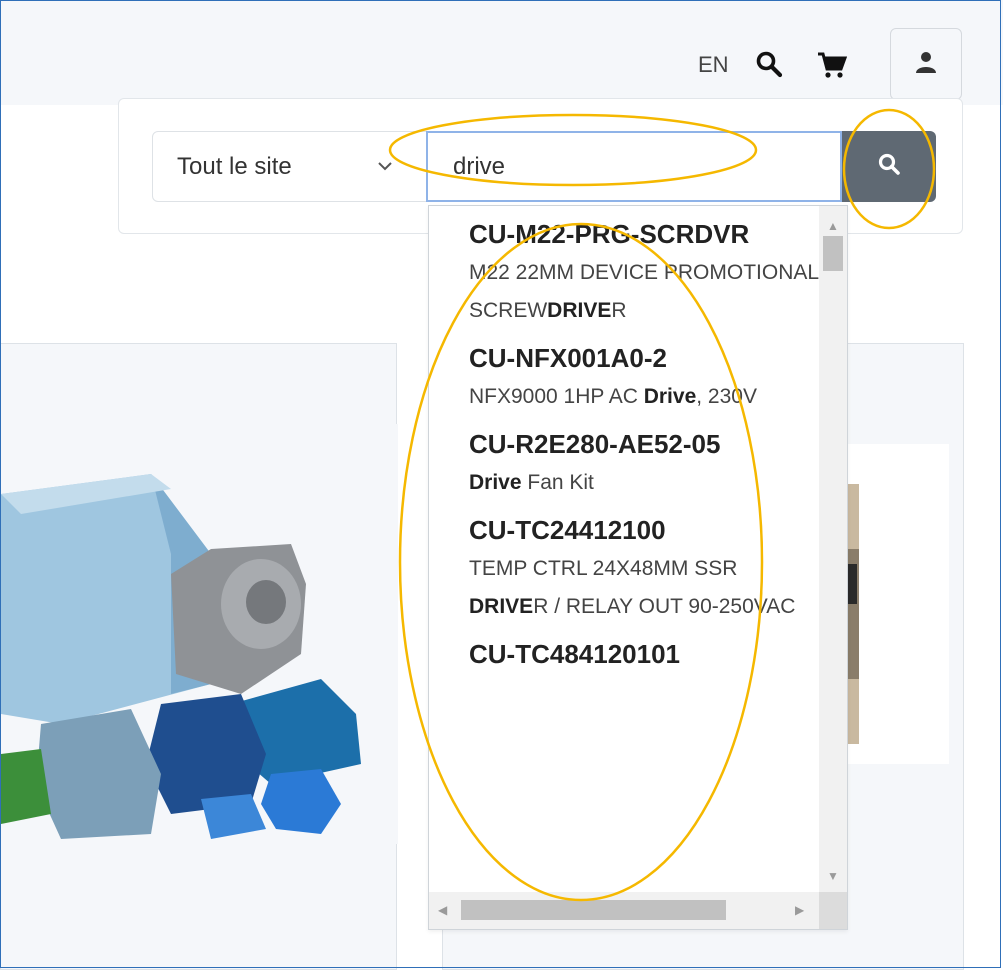 This screenshot has width=1003, height=970. Describe the element at coordinates (833, 253) in the screenshot. I see `vertical-scroll-thumb` at that location.